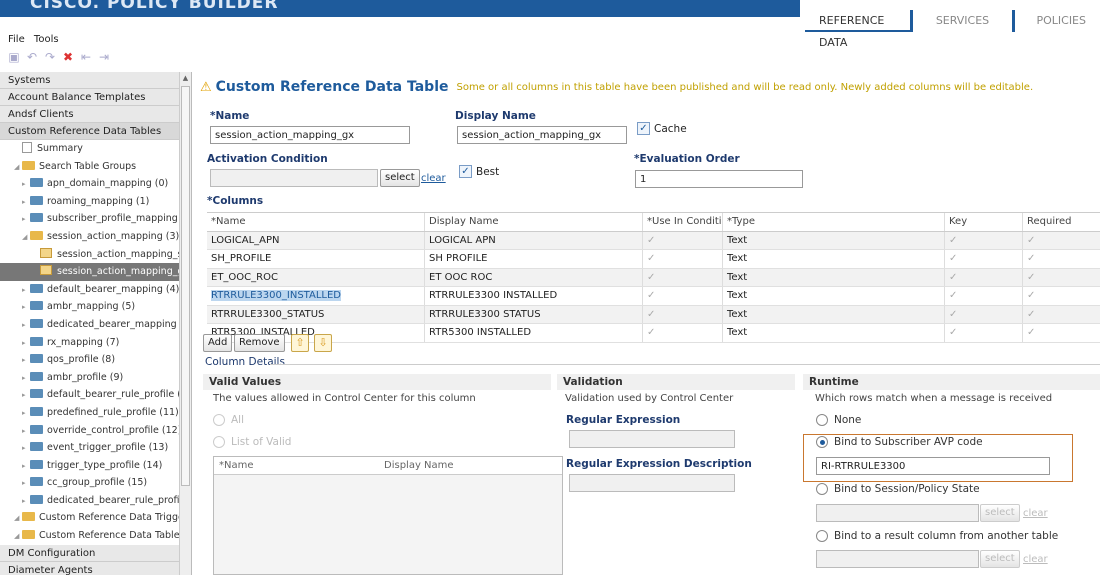  What do you see at coordinates (218, 343) in the screenshot?
I see `add-button: Add` at bounding box center [218, 343].